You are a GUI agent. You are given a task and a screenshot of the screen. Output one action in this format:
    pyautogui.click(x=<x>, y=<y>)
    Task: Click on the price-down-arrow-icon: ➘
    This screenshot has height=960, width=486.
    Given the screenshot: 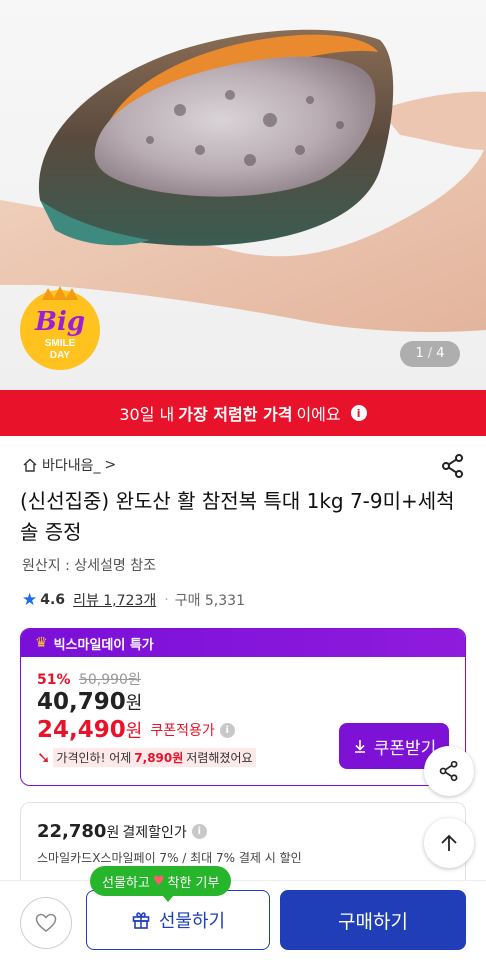 What is the action you would take?
    pyautogui.click(x=44, y=757)
    